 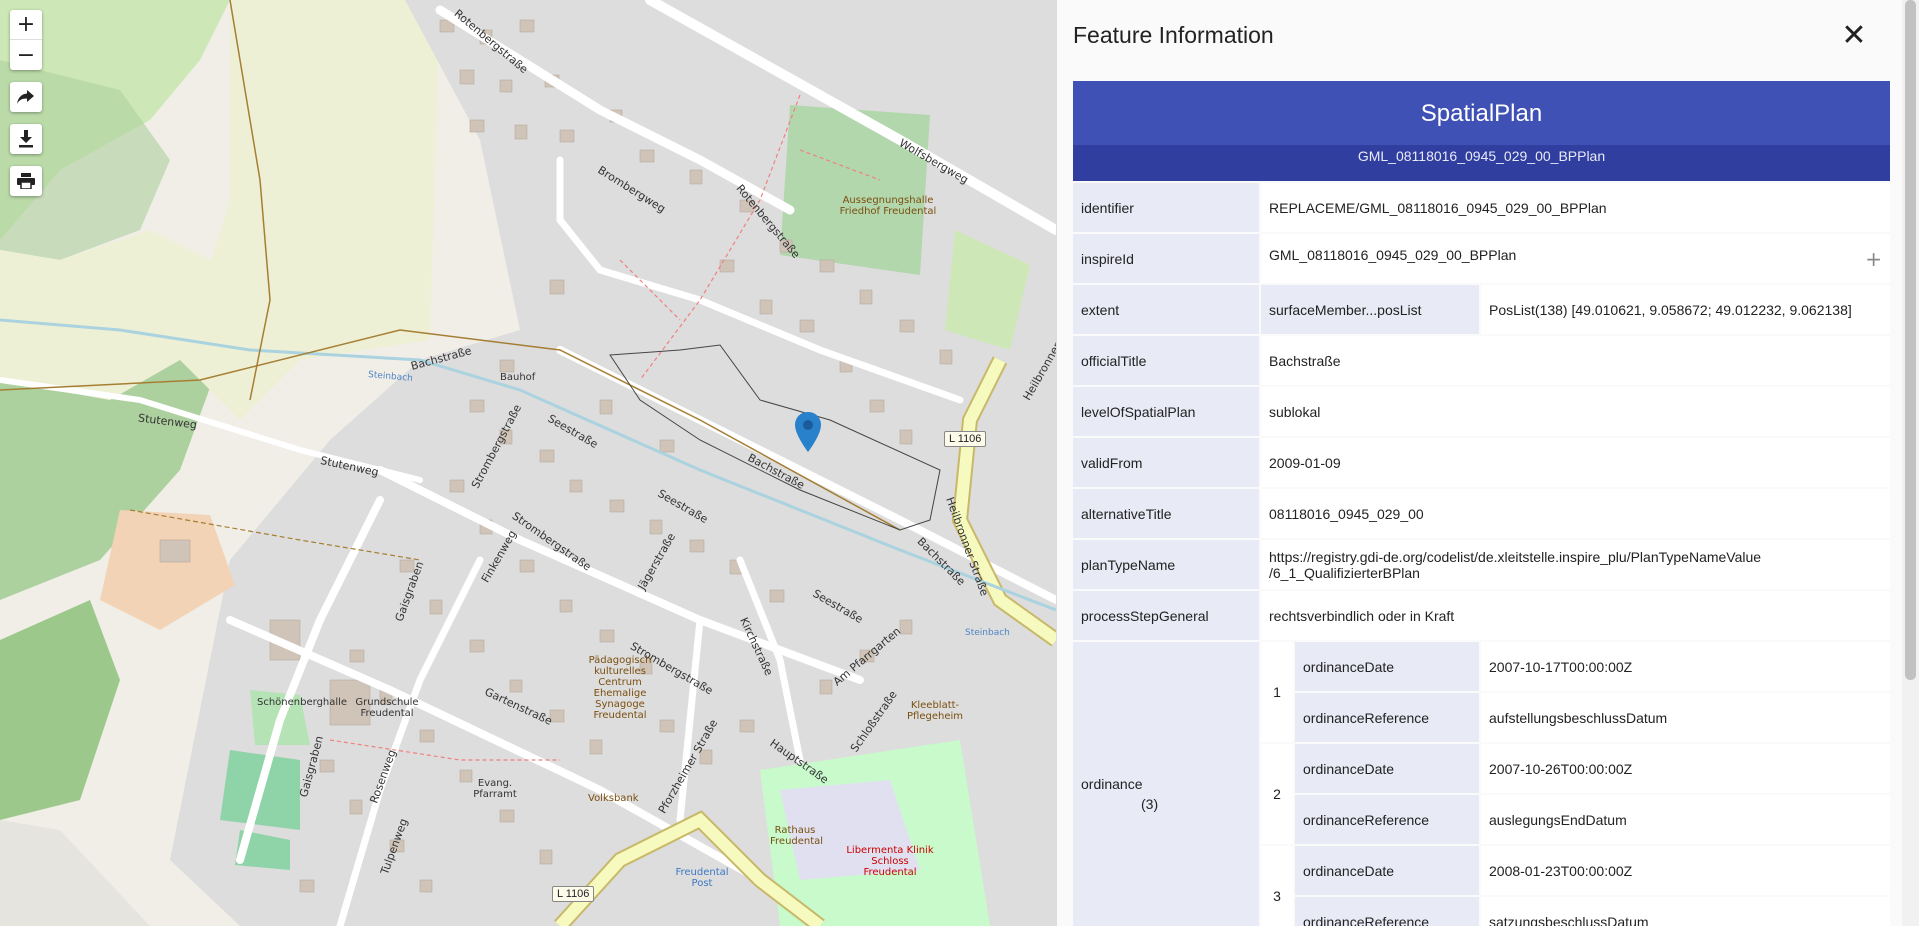 I want to click on download-icon, so click(x=26, y=139).